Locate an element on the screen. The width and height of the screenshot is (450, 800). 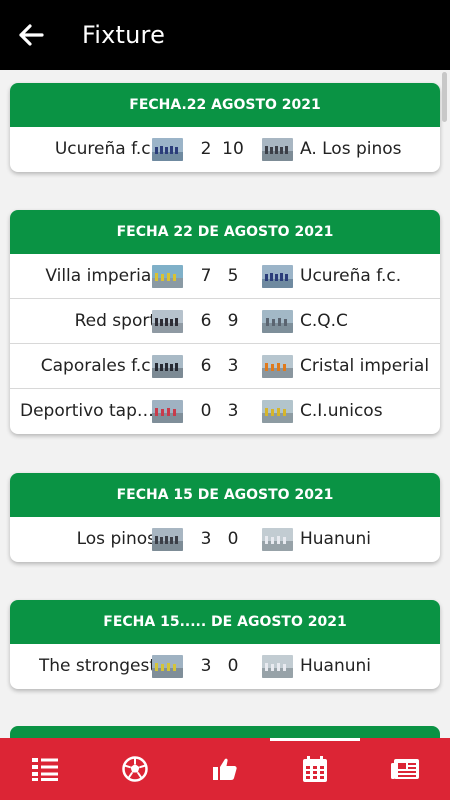
match-row: Ucureña f.c. 2 10 A. Los pinos is located at coordinates (225, 149).